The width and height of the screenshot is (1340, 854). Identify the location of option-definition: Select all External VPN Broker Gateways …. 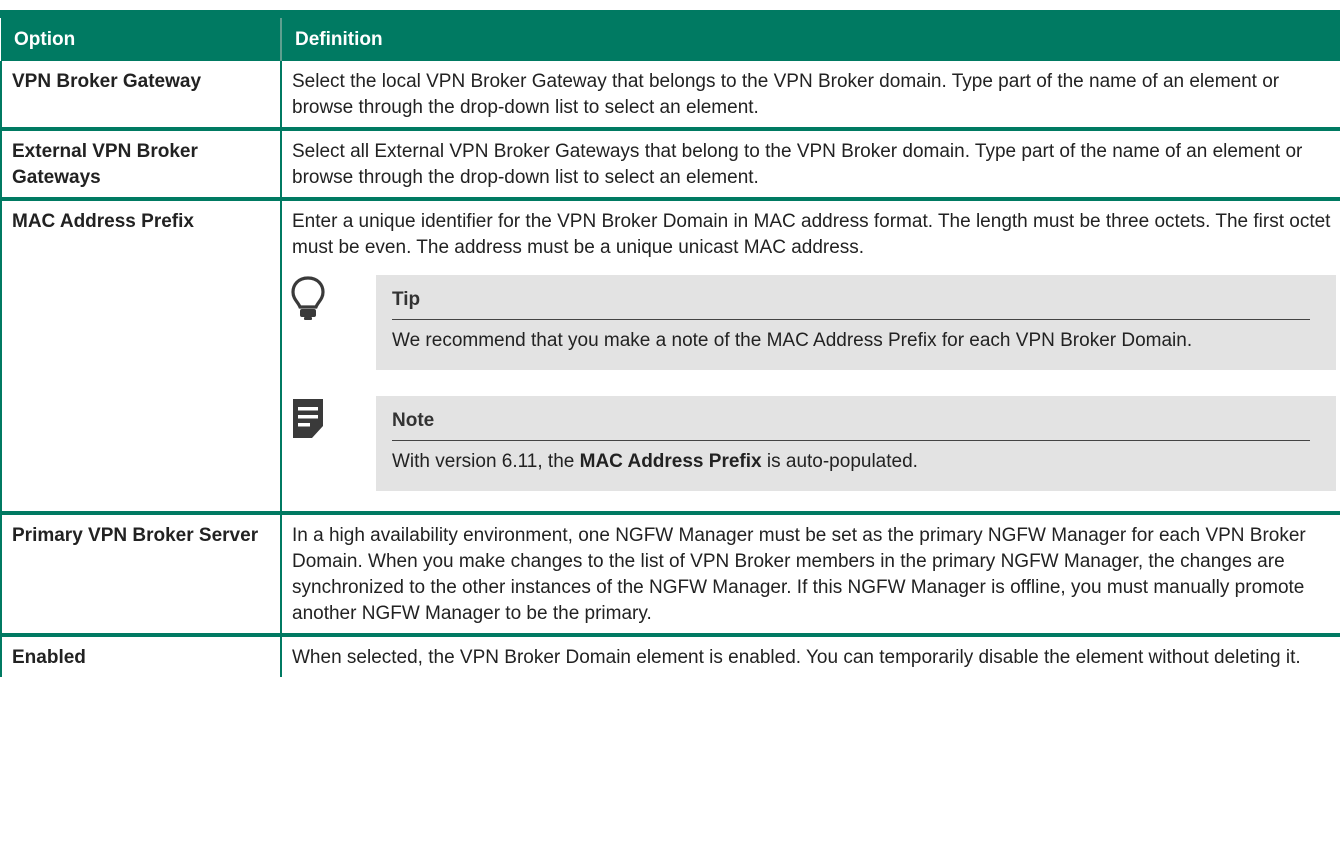
(810, 165).